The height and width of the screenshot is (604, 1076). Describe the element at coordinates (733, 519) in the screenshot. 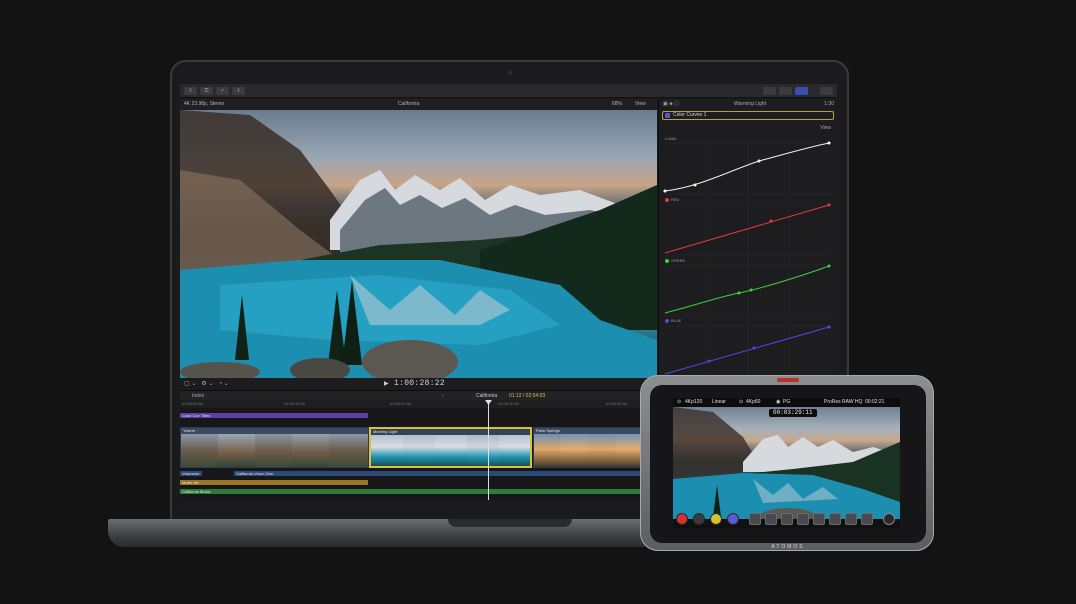

I see `tag-blue-button` at that location.